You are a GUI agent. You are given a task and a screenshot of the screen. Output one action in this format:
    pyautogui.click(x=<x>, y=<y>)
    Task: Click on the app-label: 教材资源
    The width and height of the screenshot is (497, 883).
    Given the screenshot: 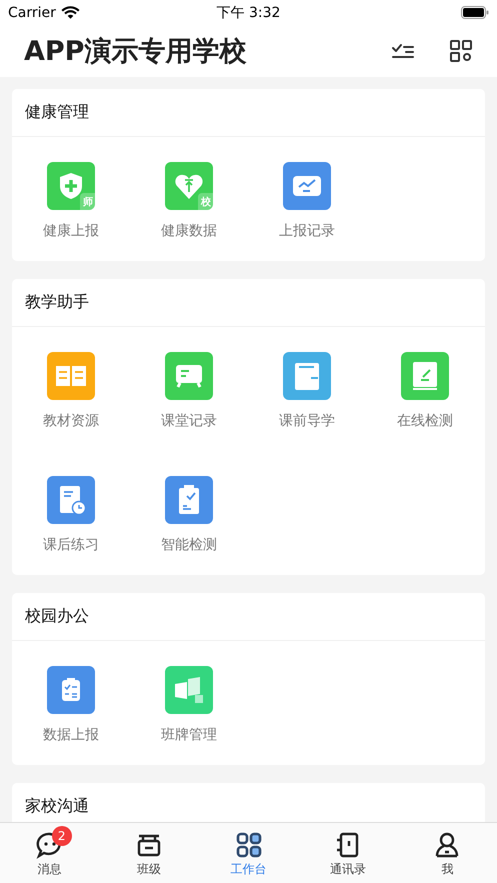 What is the action you would take?
    pyautogui.click(x=71, y=421)
    